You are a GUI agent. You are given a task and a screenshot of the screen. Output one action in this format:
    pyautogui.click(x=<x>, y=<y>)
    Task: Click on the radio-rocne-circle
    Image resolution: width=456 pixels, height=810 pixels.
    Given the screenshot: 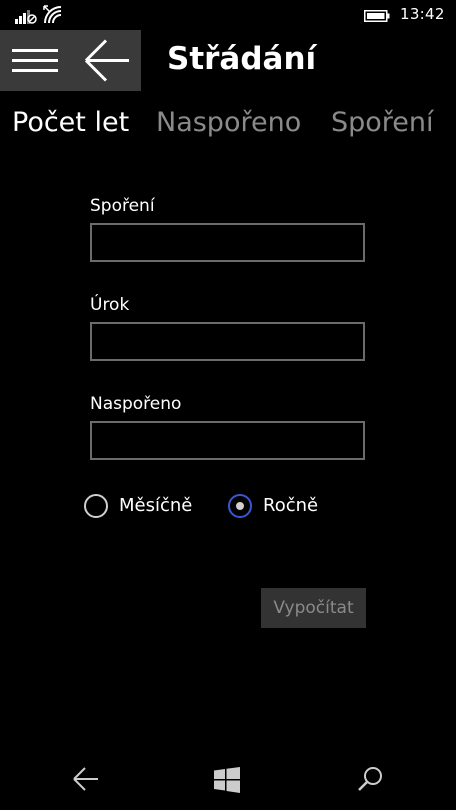 What is the action you would take?
    pyautogui.click(x=240, y=506)
    